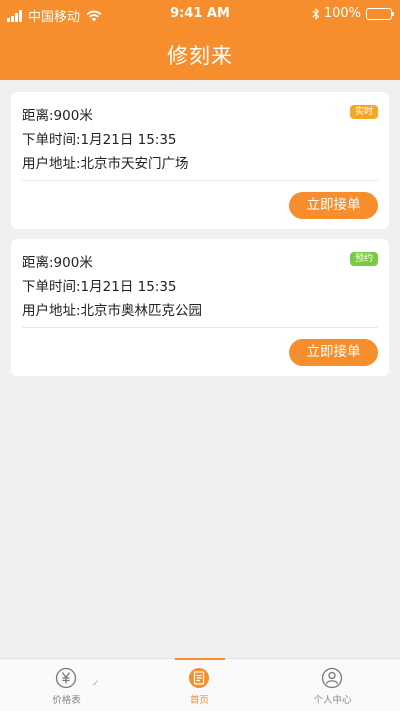  I want to click on bluetooth-icon, so click(316, 13).